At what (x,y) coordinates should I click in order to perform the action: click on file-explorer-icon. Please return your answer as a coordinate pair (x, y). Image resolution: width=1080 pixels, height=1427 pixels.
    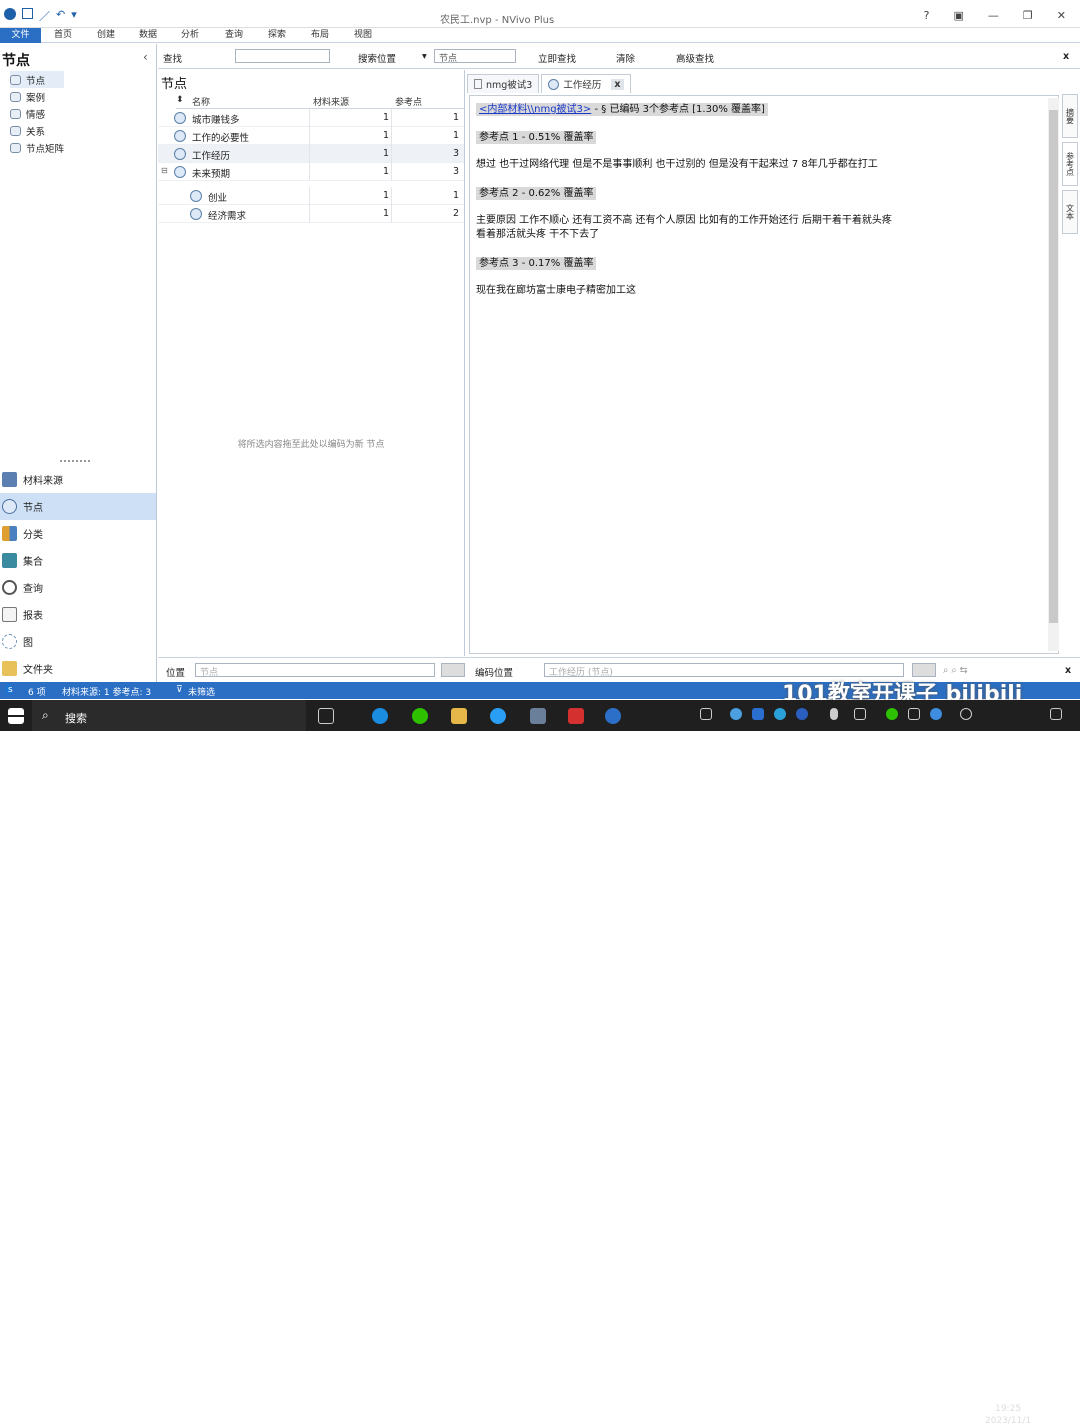
    Looking at the image, I should click on (459, 716).